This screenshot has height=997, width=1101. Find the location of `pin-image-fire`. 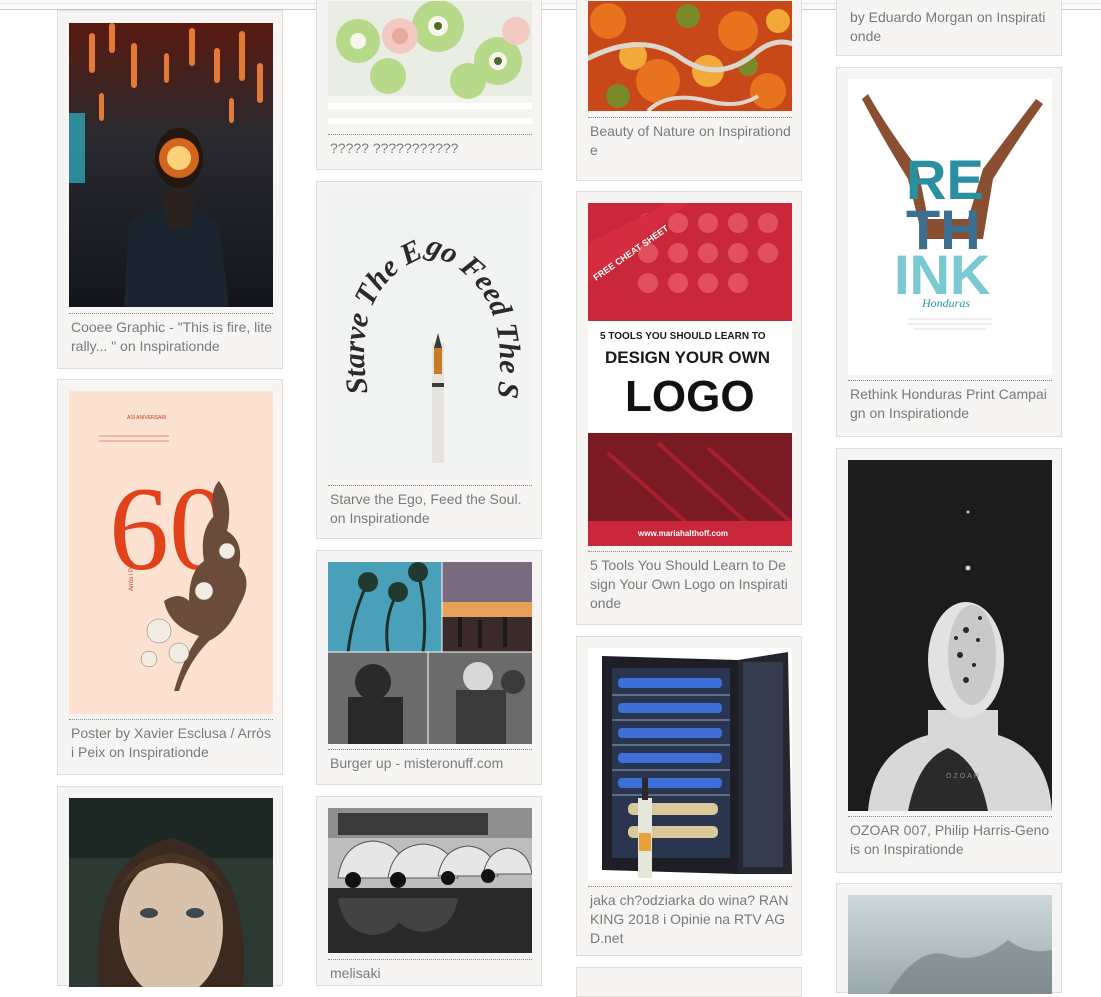

pin-image-fire is located at coordinates (171, 165).